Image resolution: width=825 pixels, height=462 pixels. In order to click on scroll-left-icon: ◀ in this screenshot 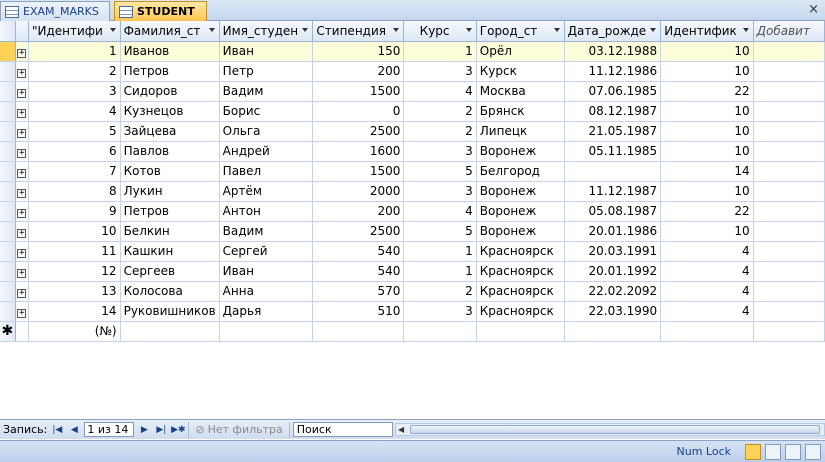, I will do `click(401, 429)`.